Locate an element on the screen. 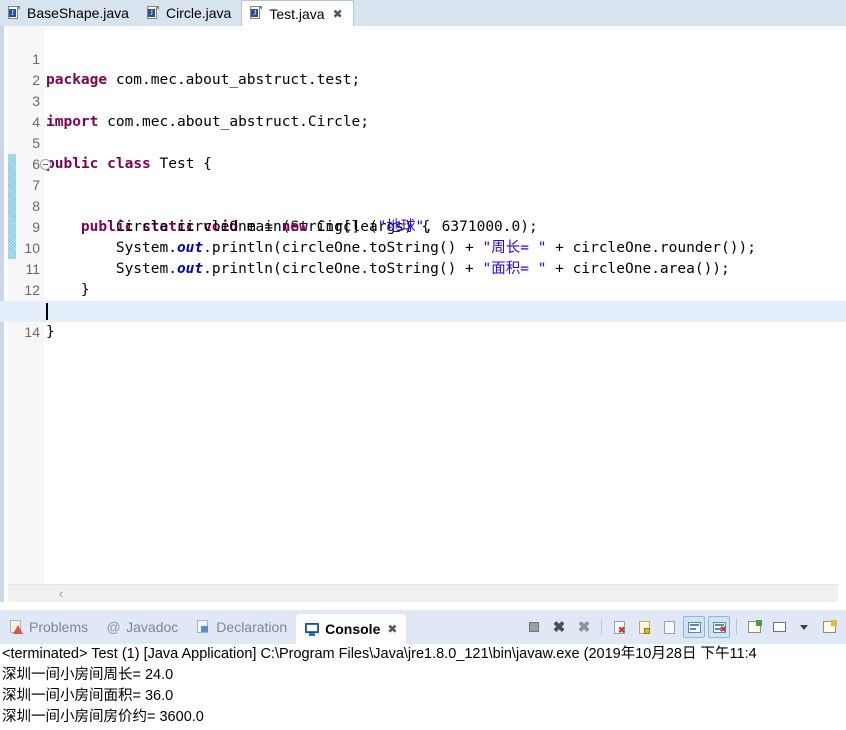 This screenshot has height=730, width=846. problems-icon is located at coordinates (16, 627).